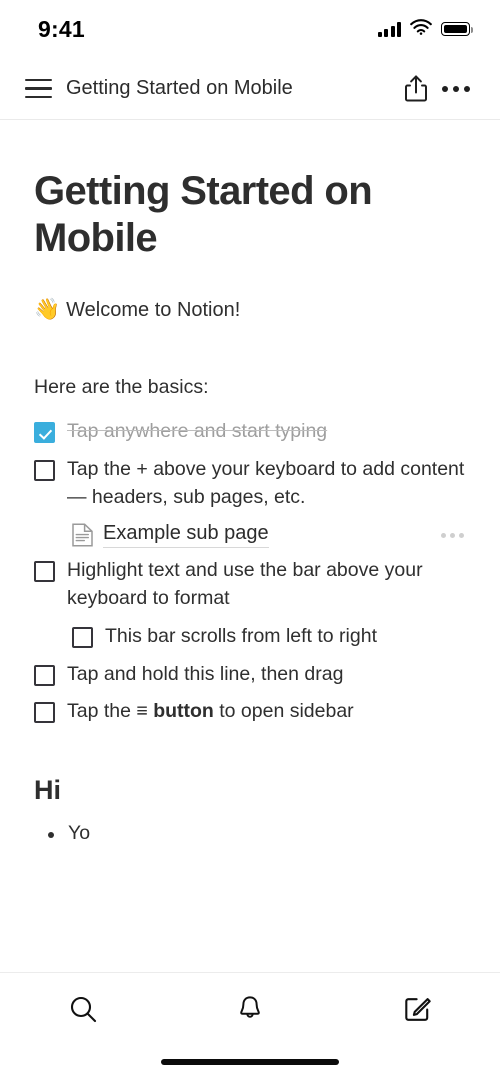 Image resolution: width=500 pixels, height=1080 pixels. I want to click on todo-item: Tap anywhere and start typing, so click(250, 432).